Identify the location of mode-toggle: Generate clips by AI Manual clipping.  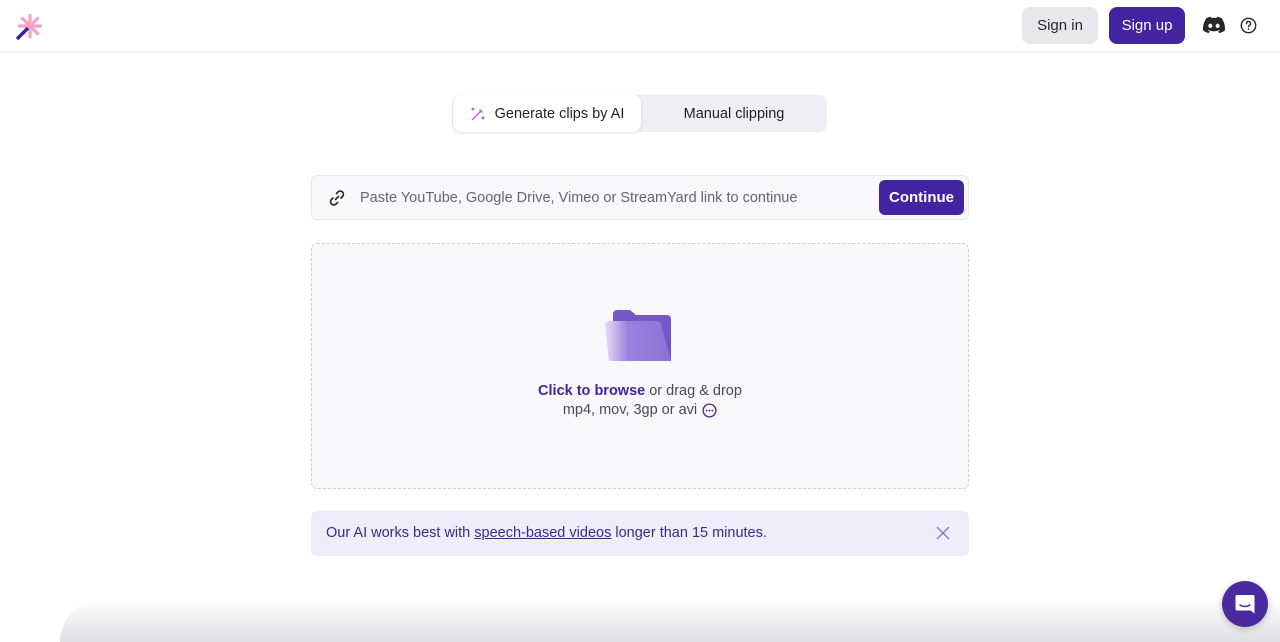
(639, 113).